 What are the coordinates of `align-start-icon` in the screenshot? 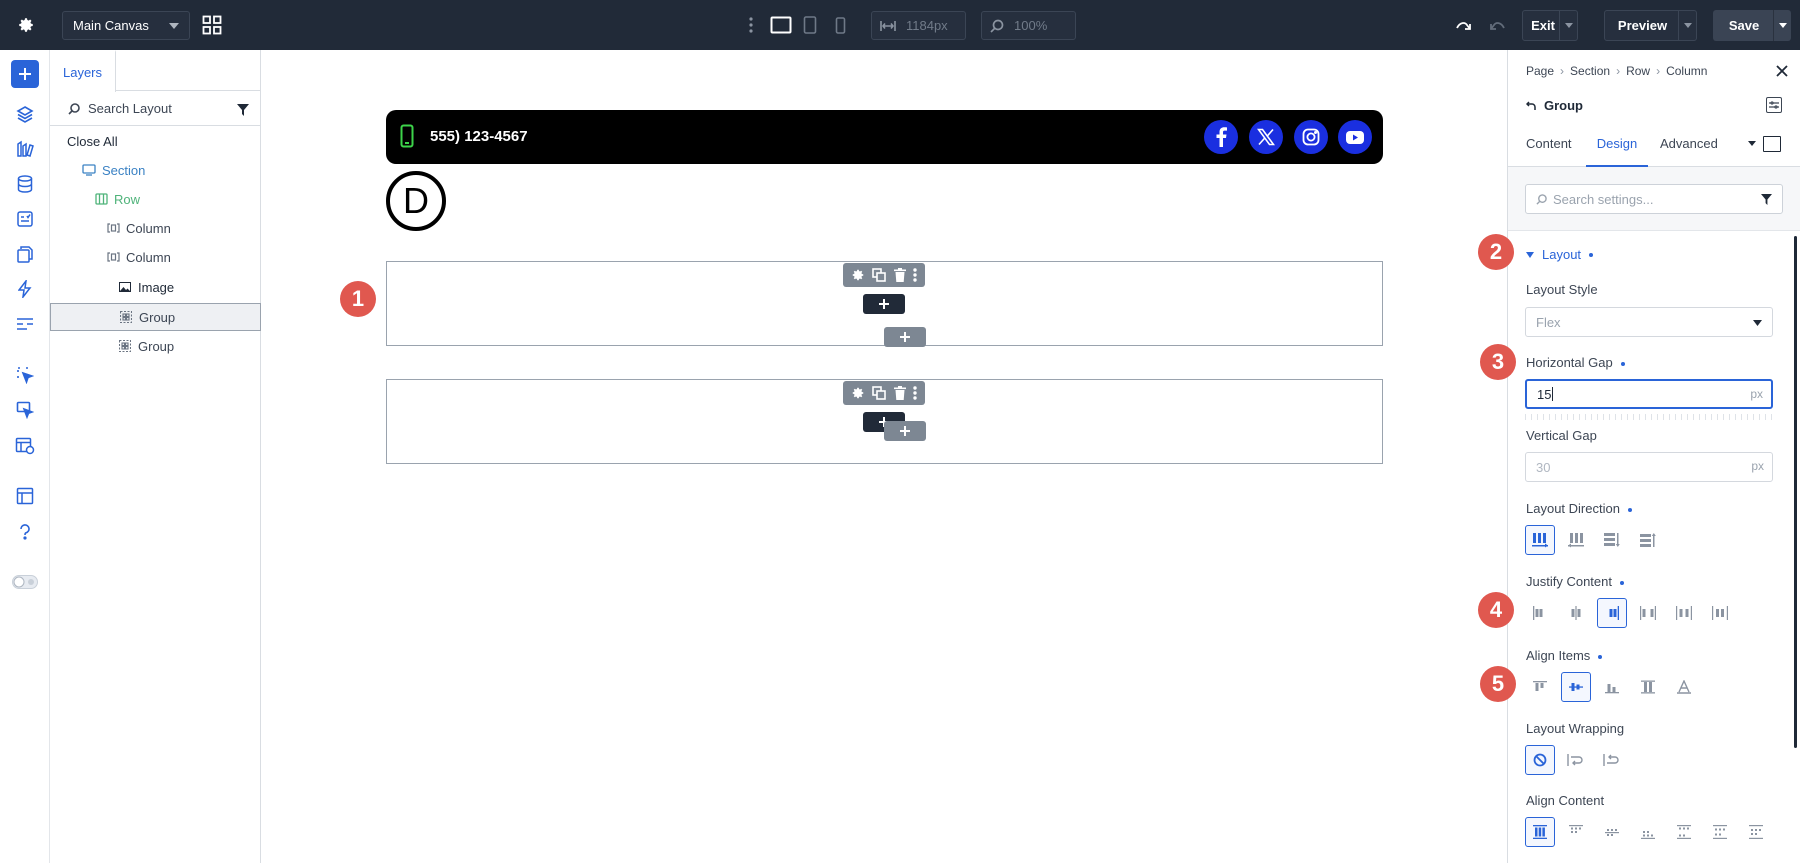 It's located at (1540, 687).